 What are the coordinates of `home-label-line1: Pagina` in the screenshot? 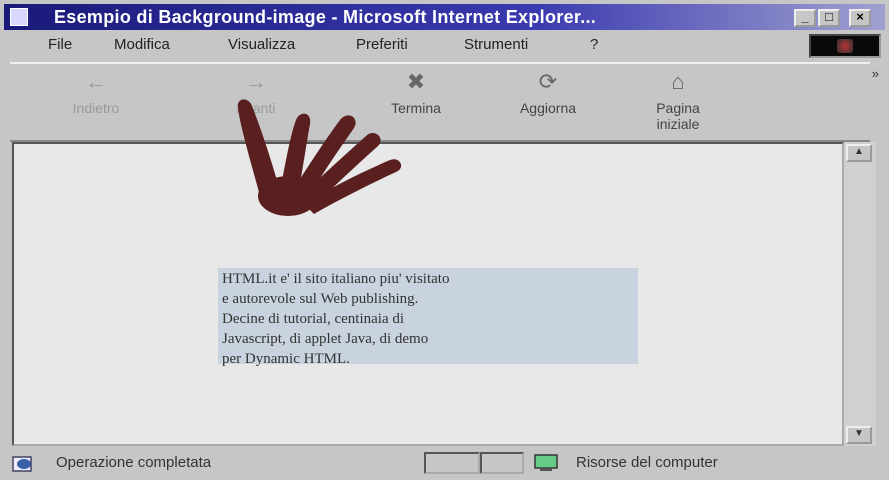 It's located at (678, 108).